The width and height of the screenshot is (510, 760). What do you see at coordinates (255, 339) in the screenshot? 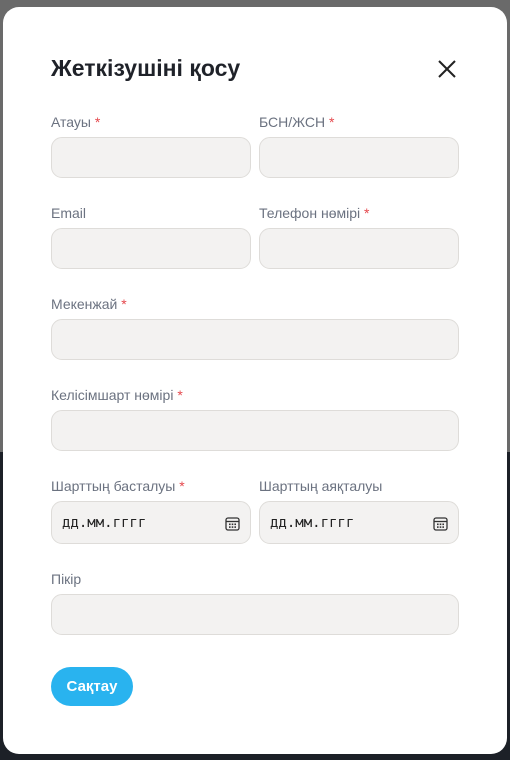
I see `address-input` at bounding box center [255, 339].